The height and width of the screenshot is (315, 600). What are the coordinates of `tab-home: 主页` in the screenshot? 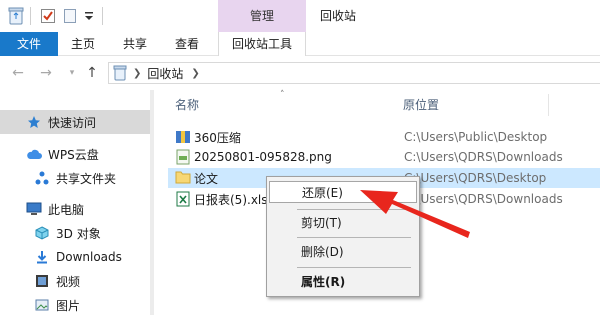 It's located at (83, 44).